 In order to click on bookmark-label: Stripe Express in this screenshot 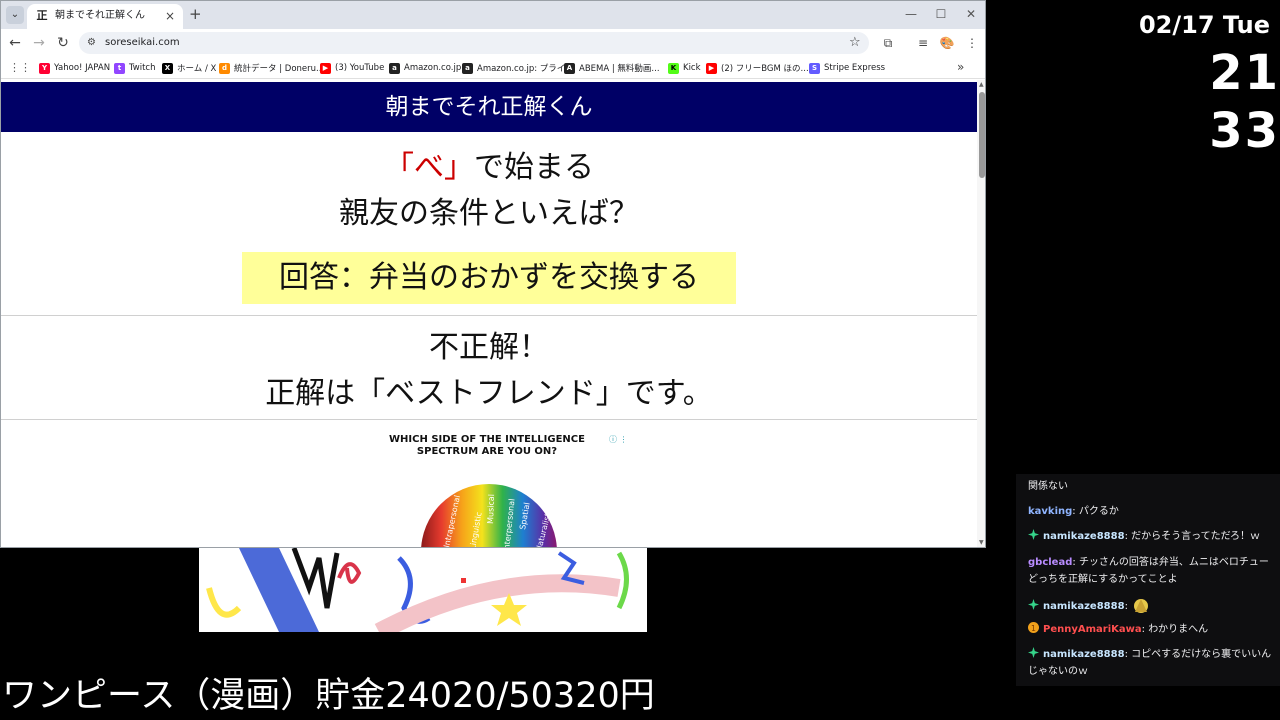, I will do `click(855, 68)`.